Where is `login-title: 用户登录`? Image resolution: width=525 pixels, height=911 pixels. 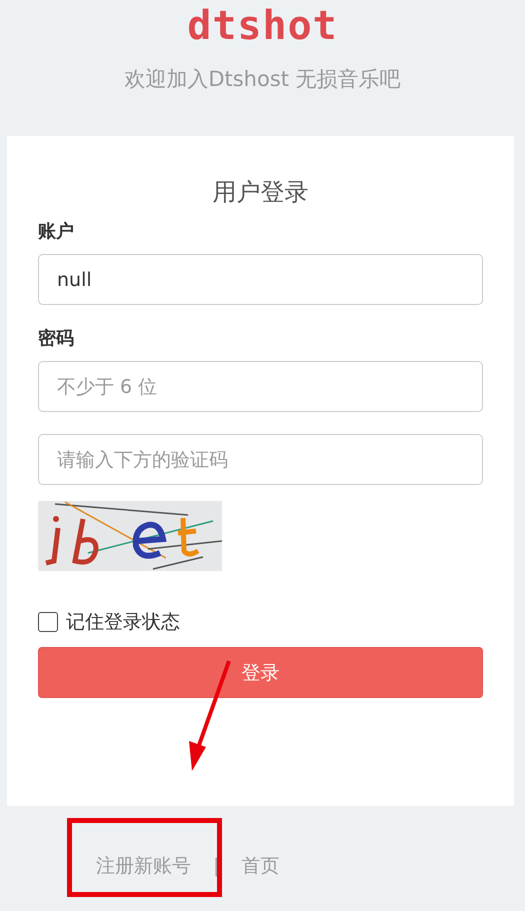 login-title: 用户登录 is located at coordinates (260, 192).